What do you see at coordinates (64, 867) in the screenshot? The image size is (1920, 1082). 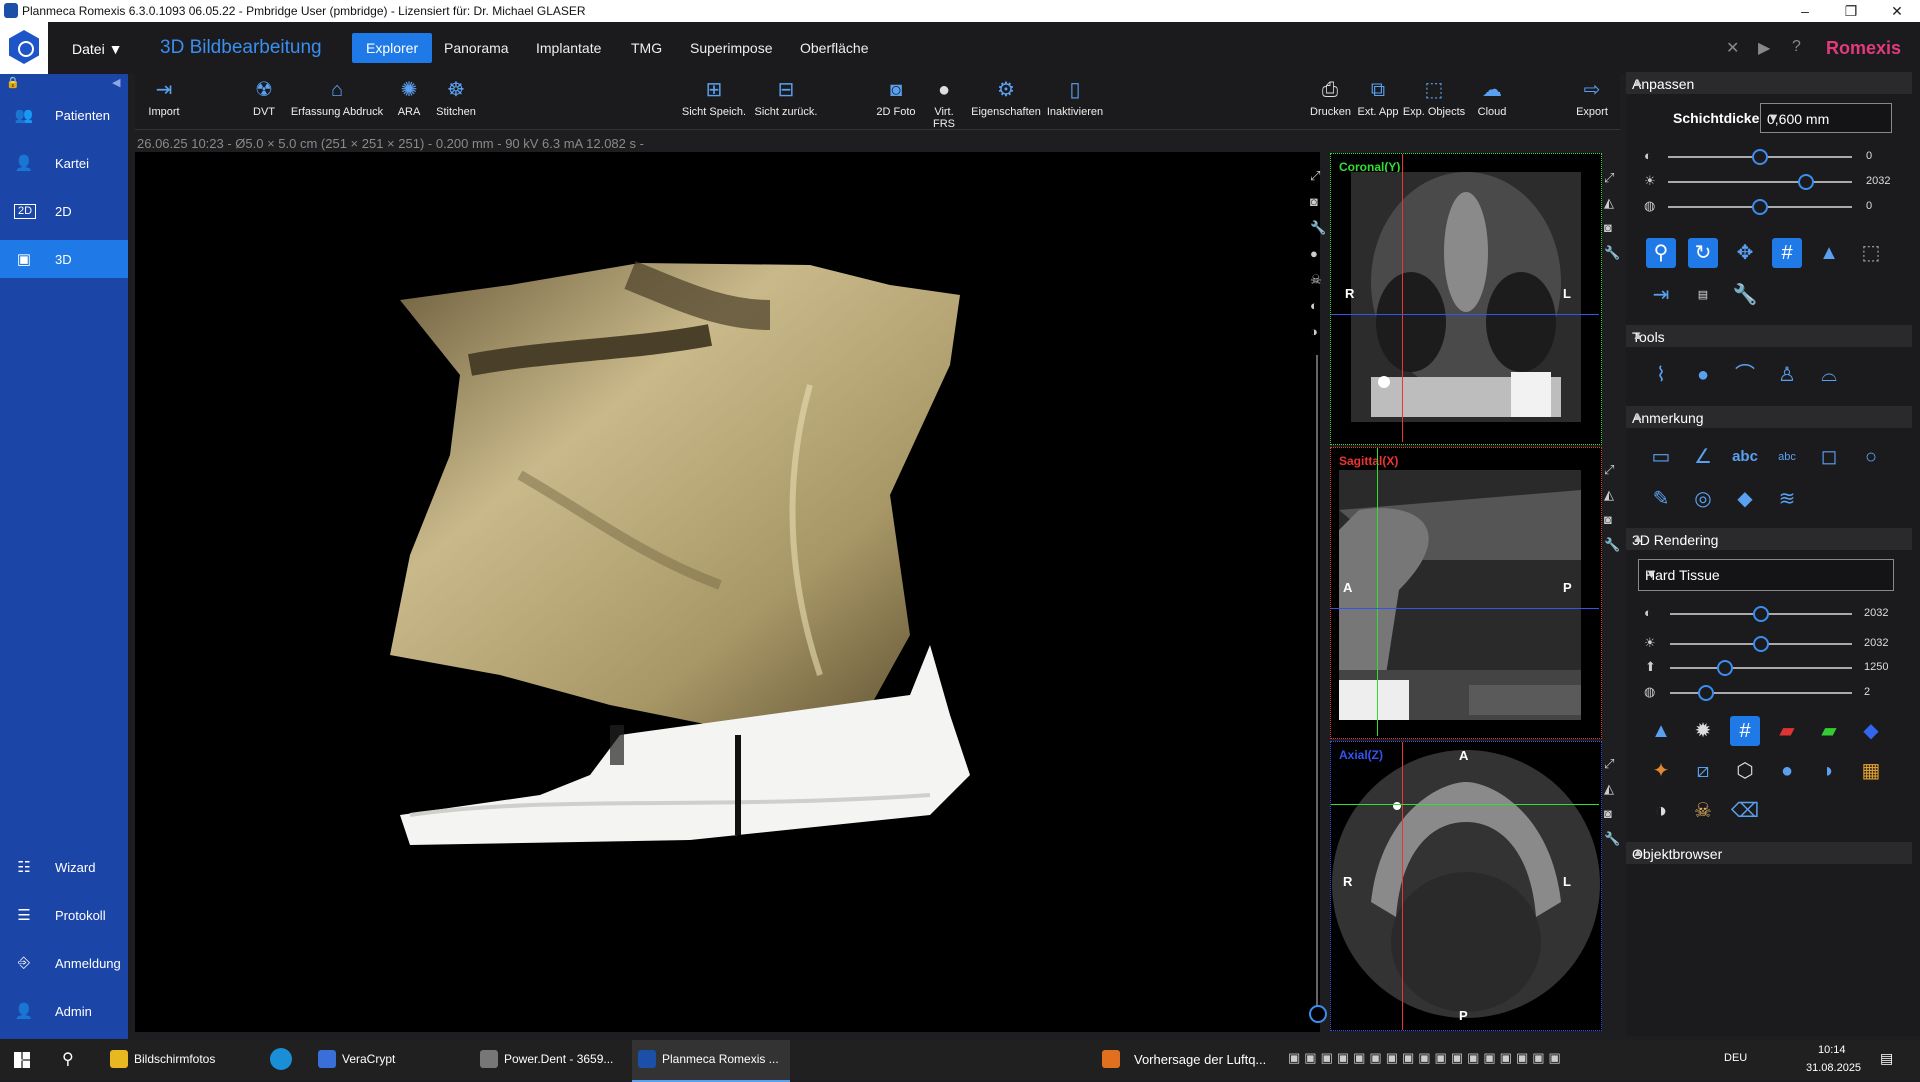 I see `sidebar-item-wizard: ☷ Wizard` at bounding box center [64, 867].